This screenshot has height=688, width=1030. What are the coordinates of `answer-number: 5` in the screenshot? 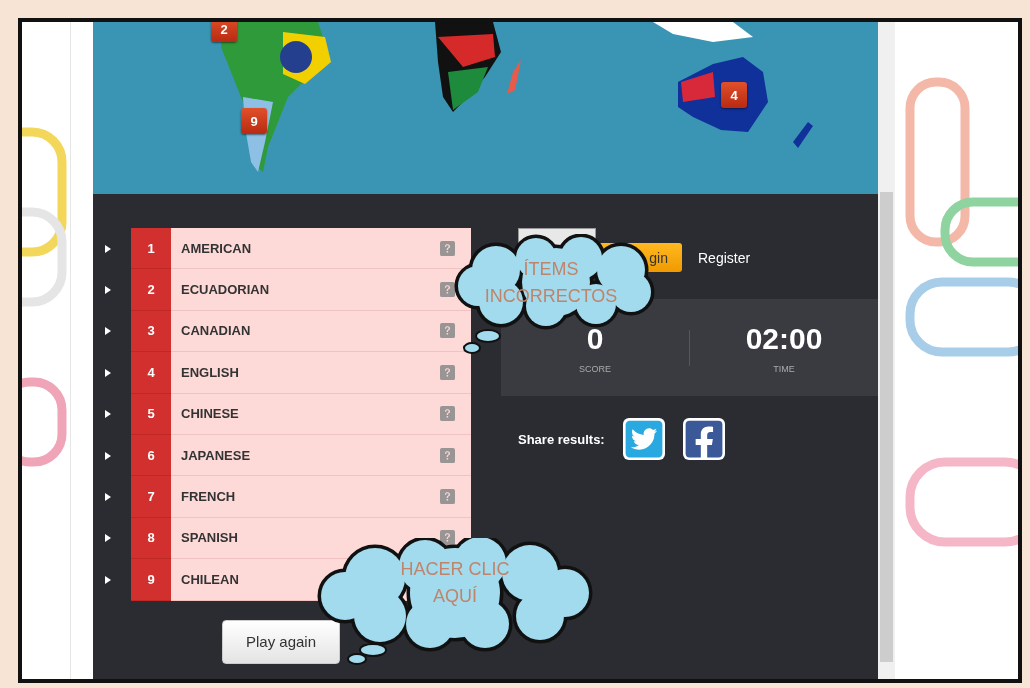 It's located at (151, 414).